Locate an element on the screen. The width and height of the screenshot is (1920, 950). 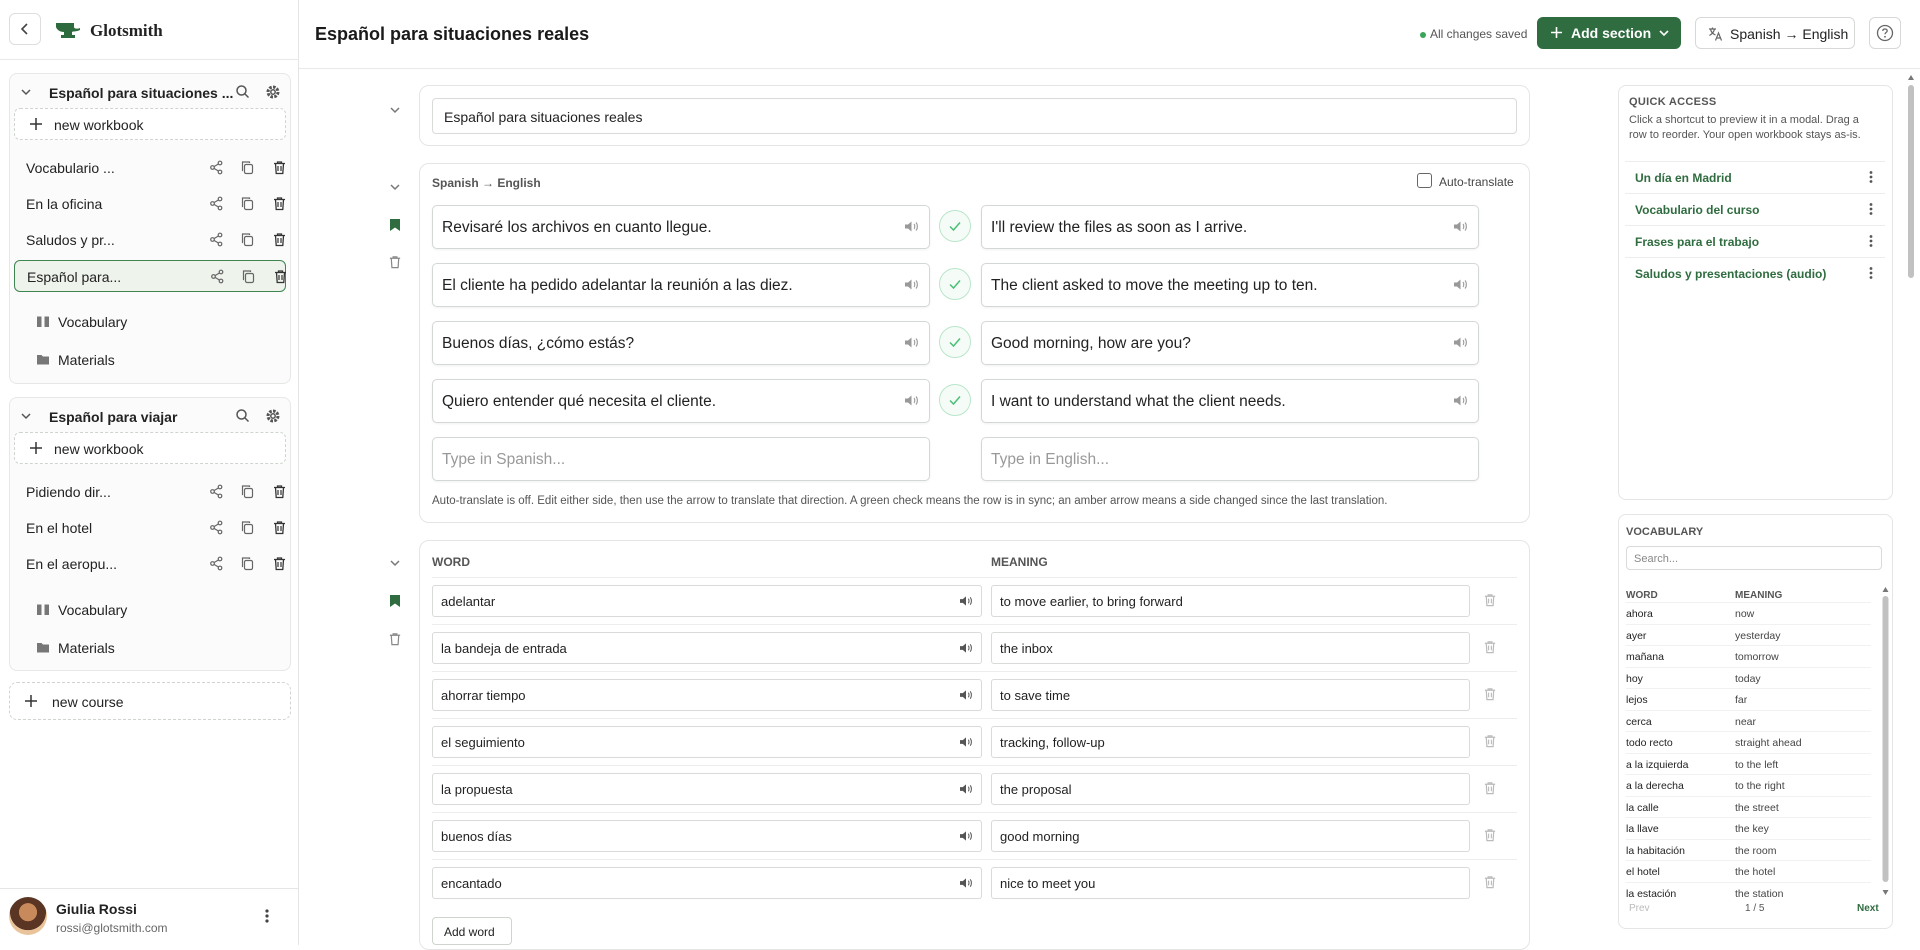
meaning-input: the proposal is located at coordinates (1230, 789).